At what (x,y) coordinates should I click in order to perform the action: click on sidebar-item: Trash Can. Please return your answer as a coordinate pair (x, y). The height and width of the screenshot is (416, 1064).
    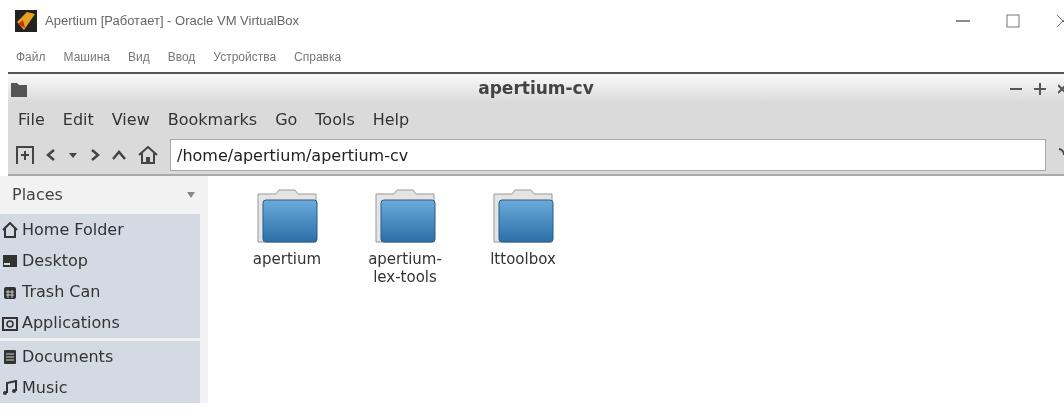
    Looking at the image, I should click on (100, 291).